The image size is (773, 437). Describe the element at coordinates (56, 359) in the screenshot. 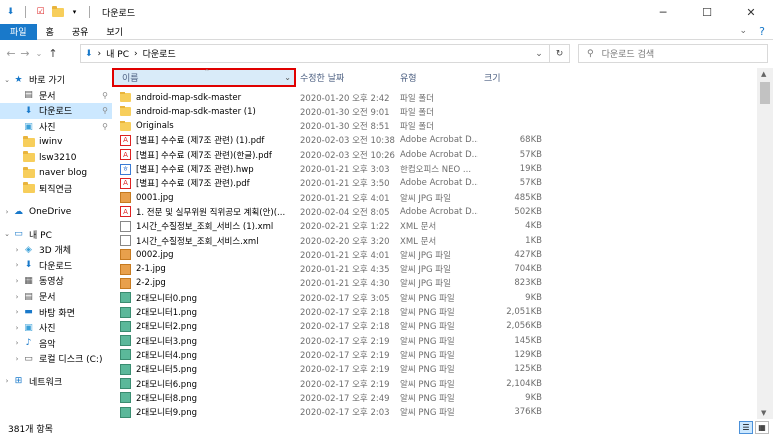

I see `nav-item: › ▭ 로컬 디스크 (C:)` at that location.